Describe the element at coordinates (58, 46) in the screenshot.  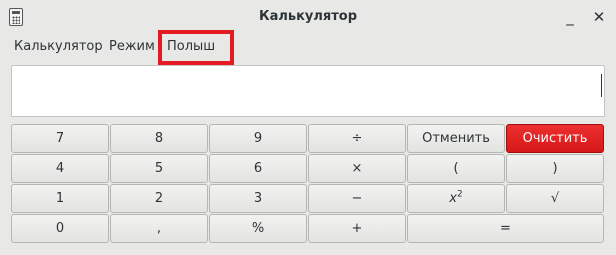
I see `menu-calculator: Калькулятор` at that location.